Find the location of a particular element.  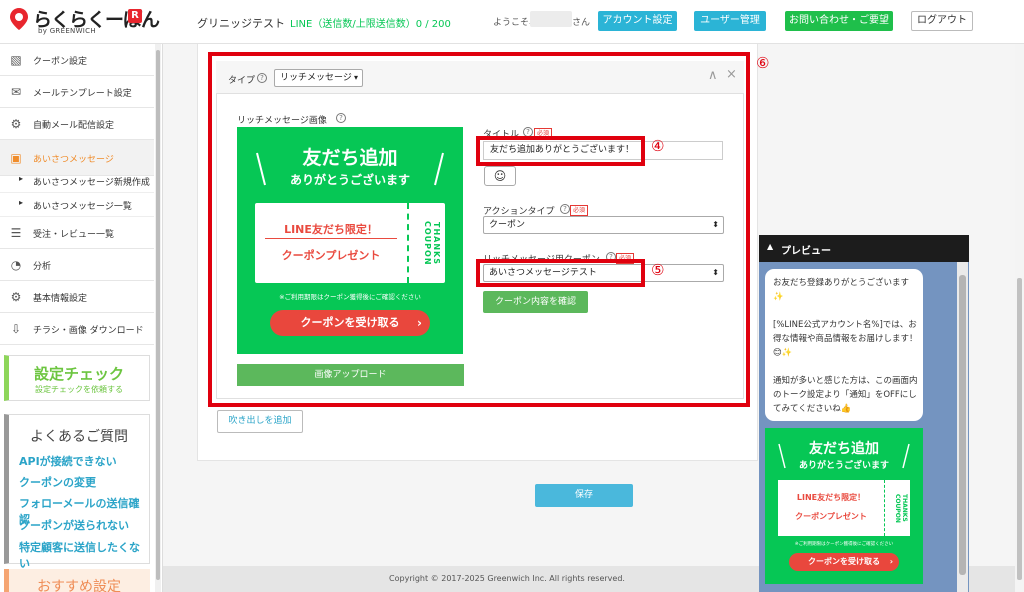

sidebar-item-analytics: ◔ 分析 is located at coordinates (77, 265).